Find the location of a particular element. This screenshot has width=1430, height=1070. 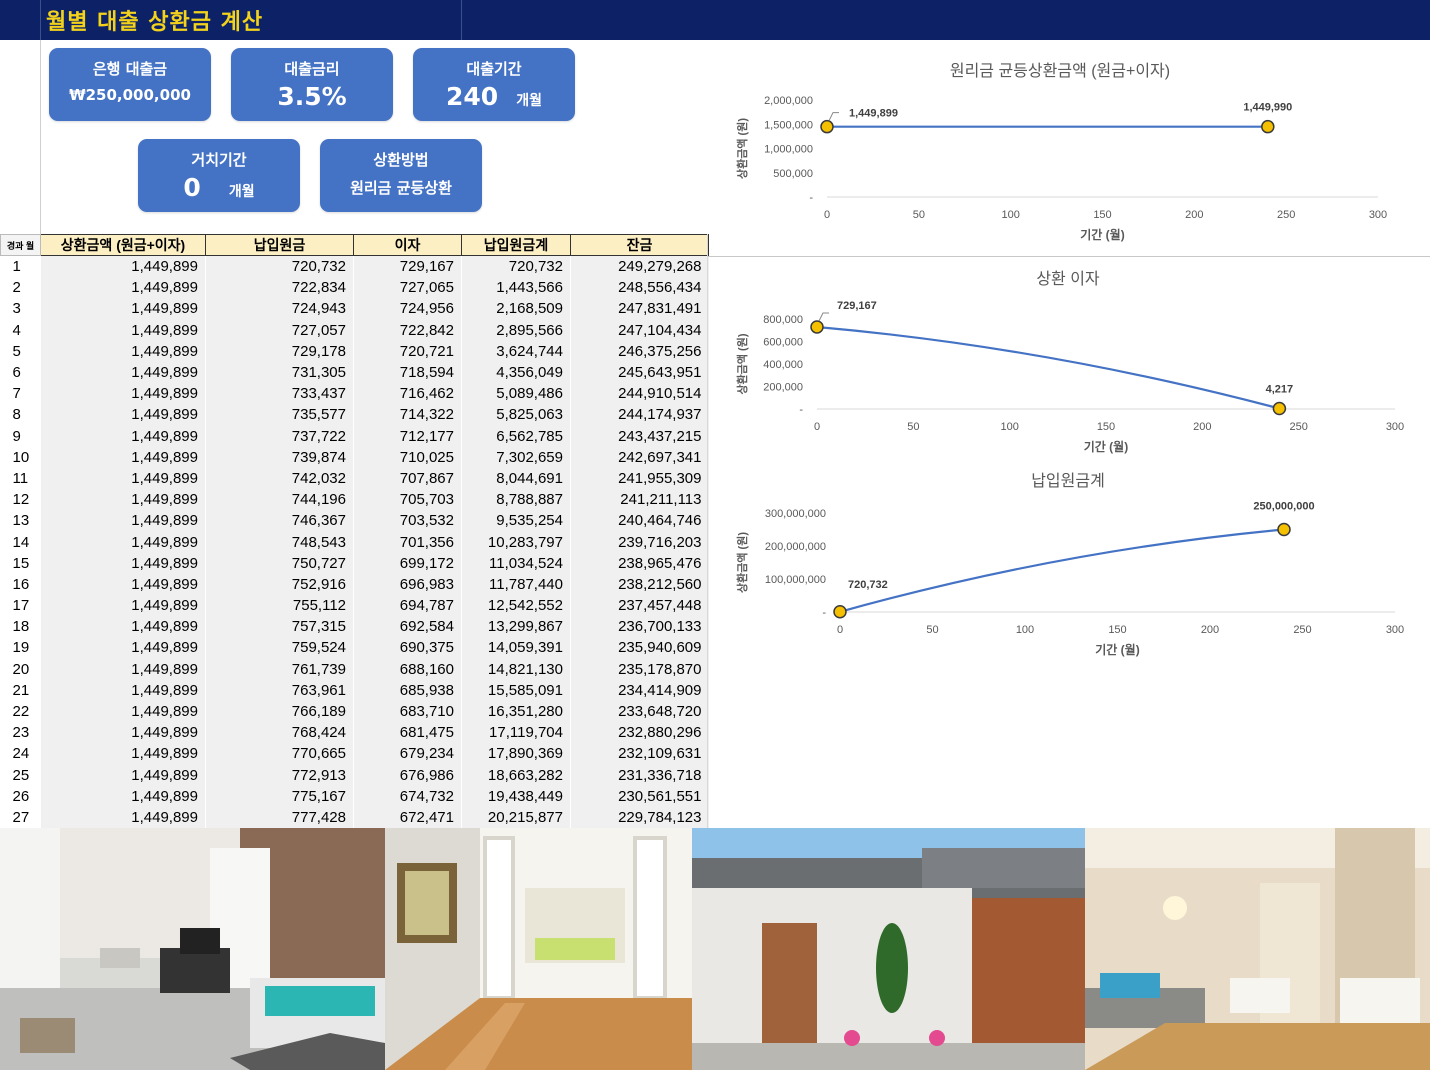

loan-term-card: 대출기간 240 개월 is located at coordinates (494, 84).